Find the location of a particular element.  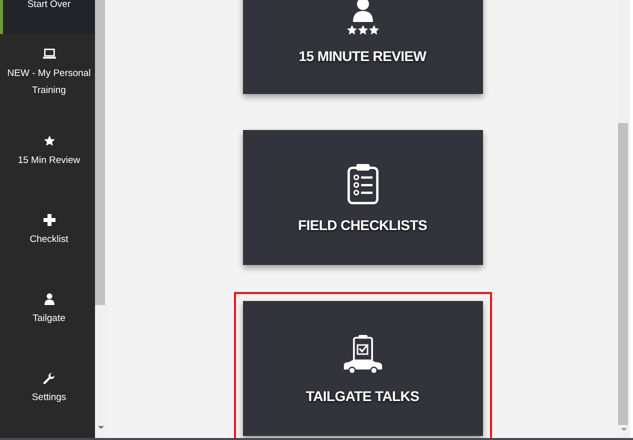

car-clipboard-icon is located at coordinates (362, 355).